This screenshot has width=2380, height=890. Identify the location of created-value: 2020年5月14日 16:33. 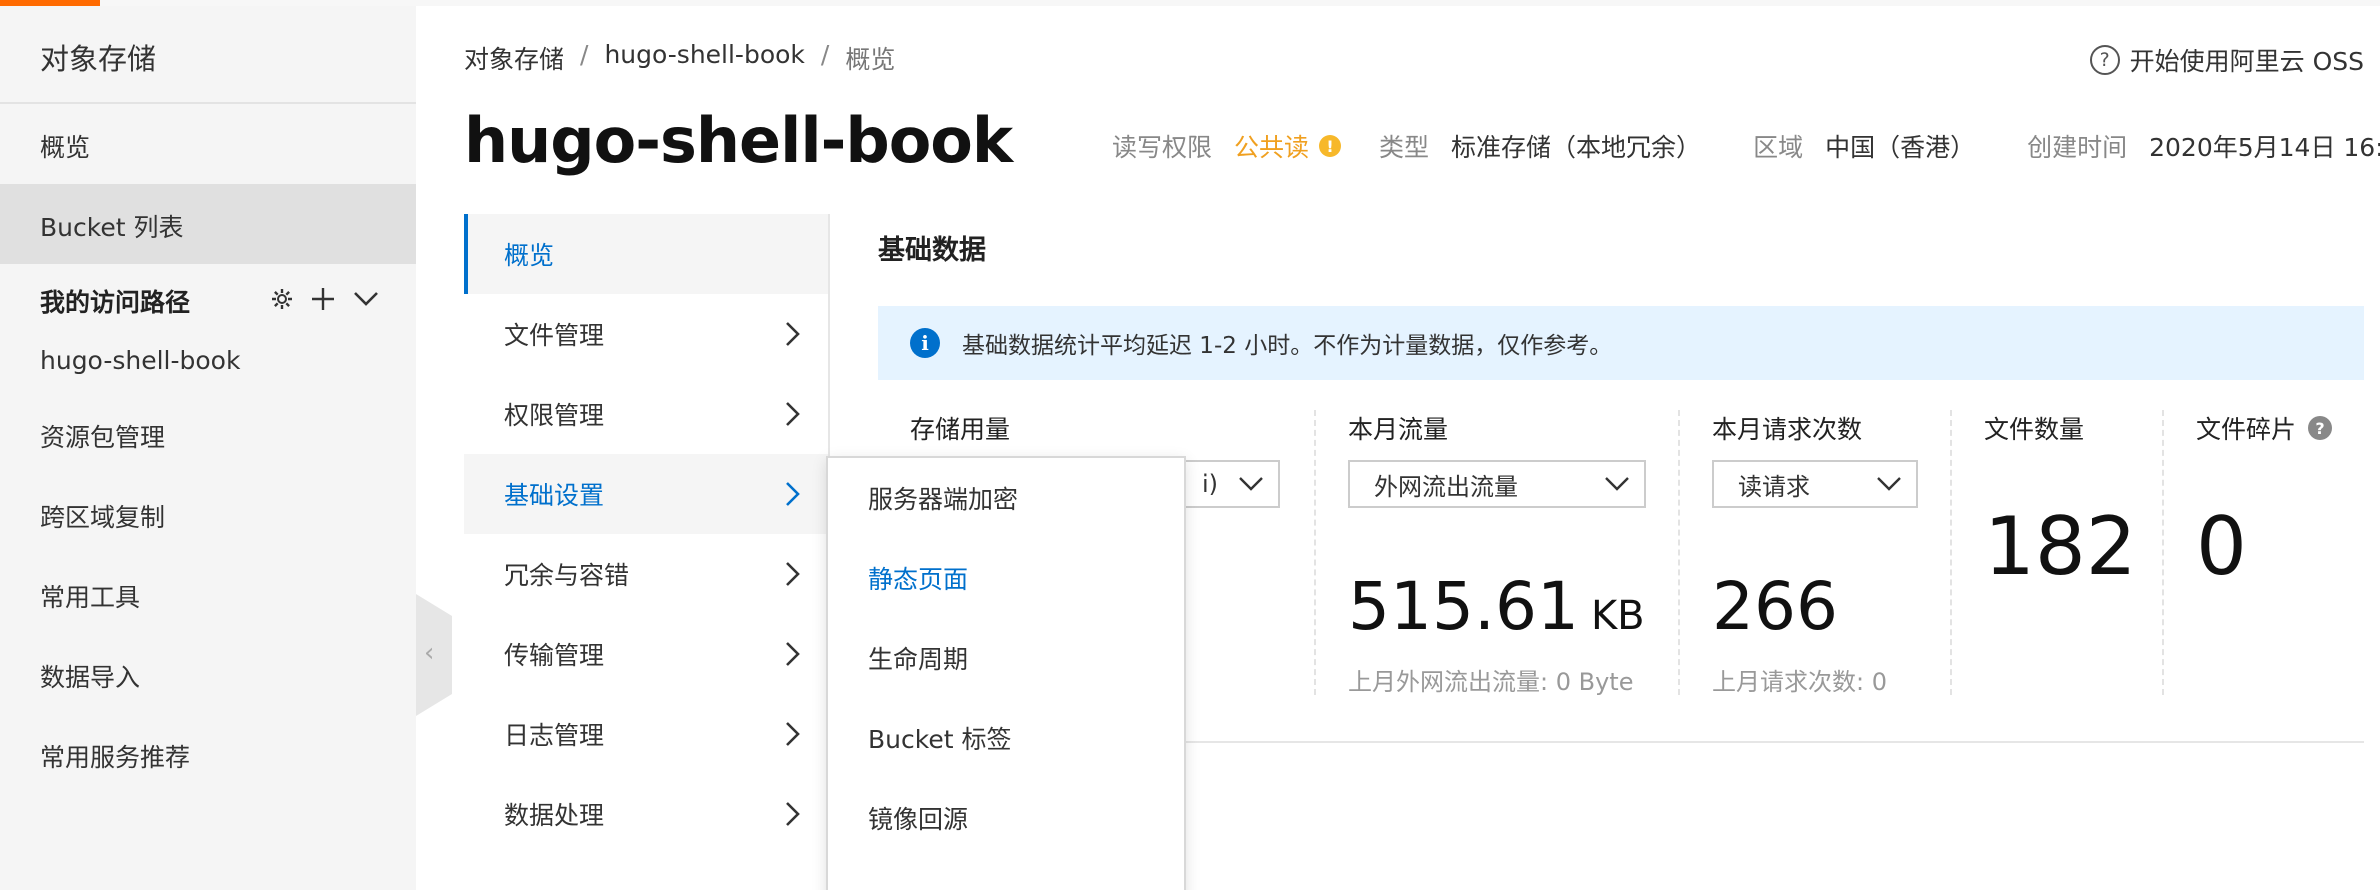
(2264, 147).